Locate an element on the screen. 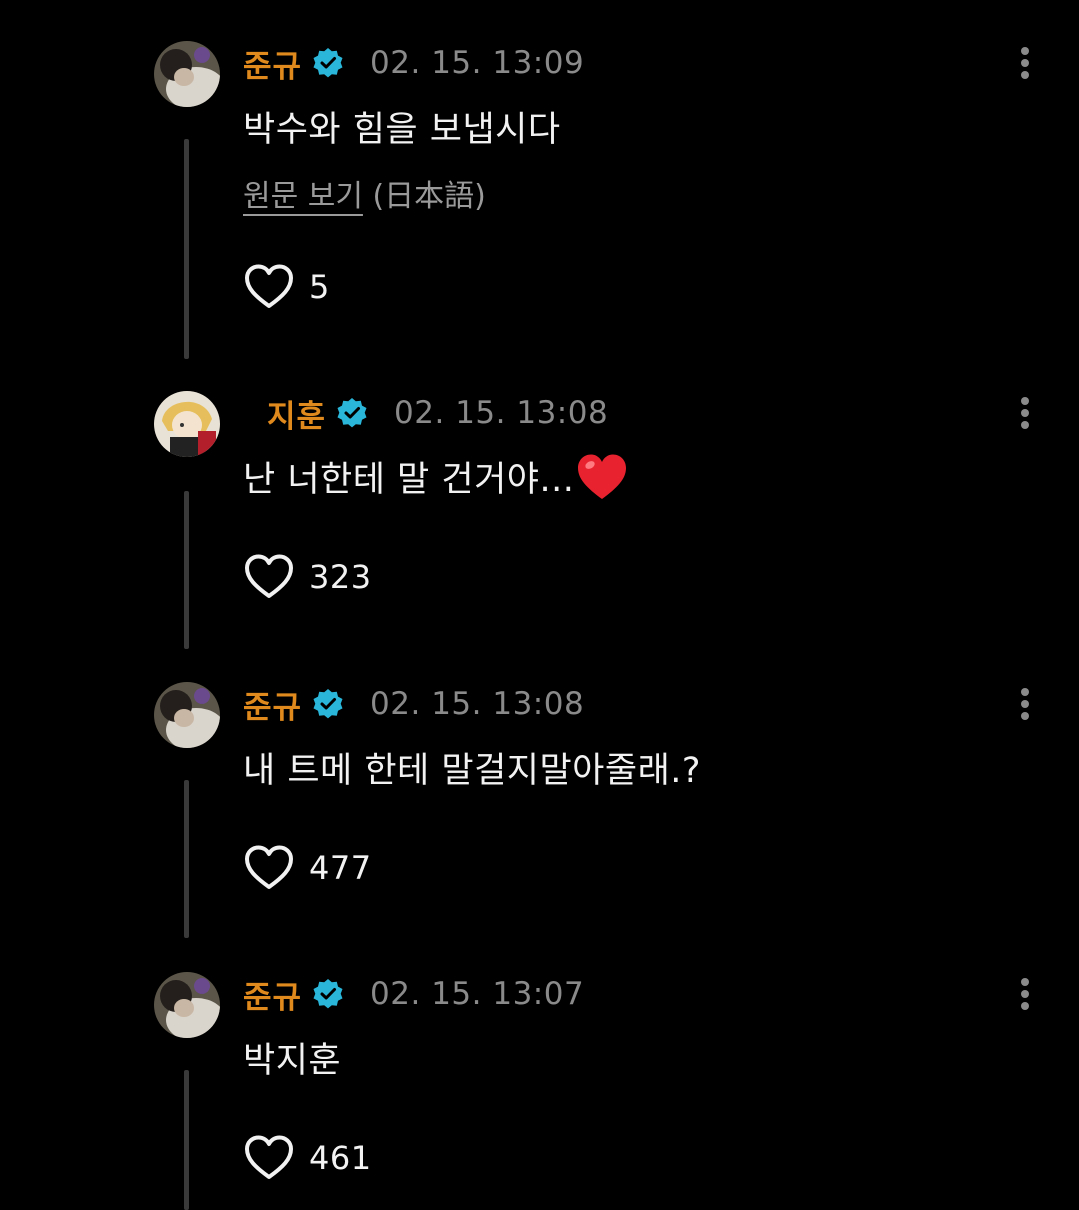  timestamp: 02. 15. 13:07 is located at coordinates (477, 994).